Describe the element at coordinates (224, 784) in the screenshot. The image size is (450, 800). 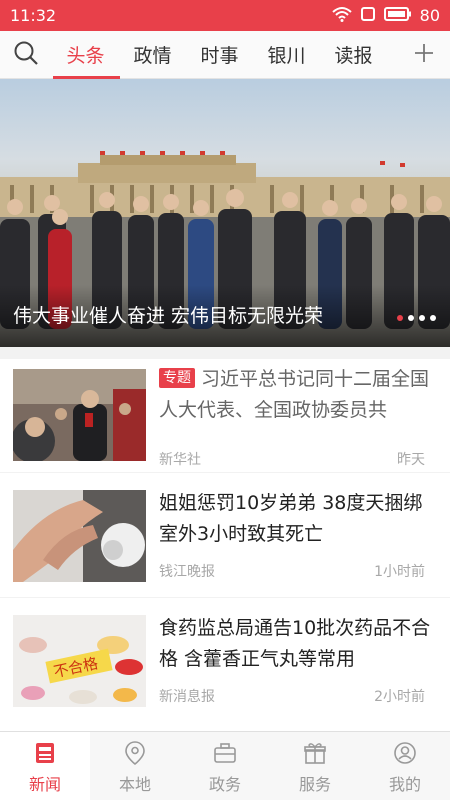
I see `nav-government-label: 政务` at that location.